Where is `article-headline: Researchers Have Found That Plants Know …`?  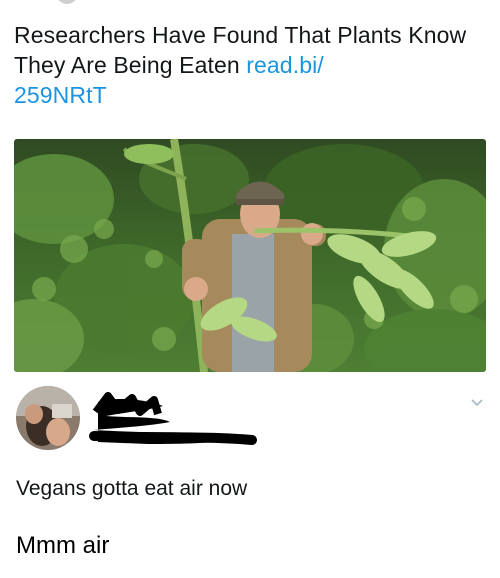 article-headline: Researchers Have Found That Plants Know … is located at coordinates (250, 65).